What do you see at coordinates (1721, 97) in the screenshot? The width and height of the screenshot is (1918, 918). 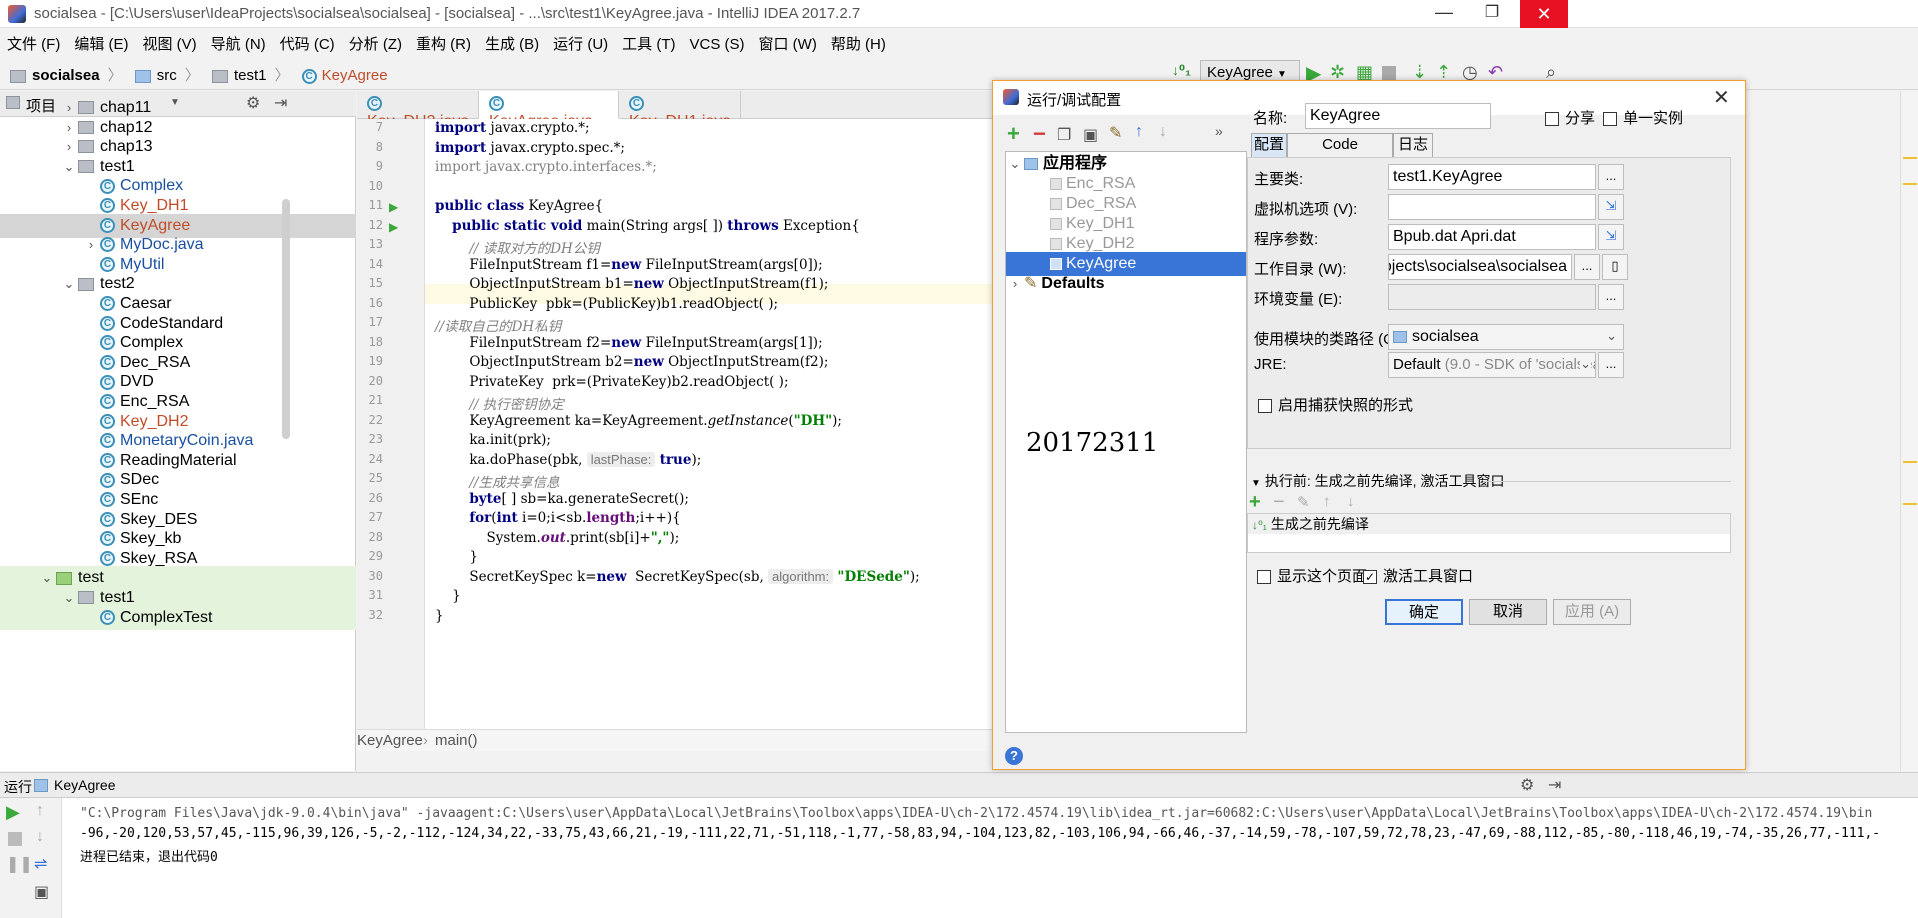 I see `close-icon: ✕` at bounding box center [1721, 97].